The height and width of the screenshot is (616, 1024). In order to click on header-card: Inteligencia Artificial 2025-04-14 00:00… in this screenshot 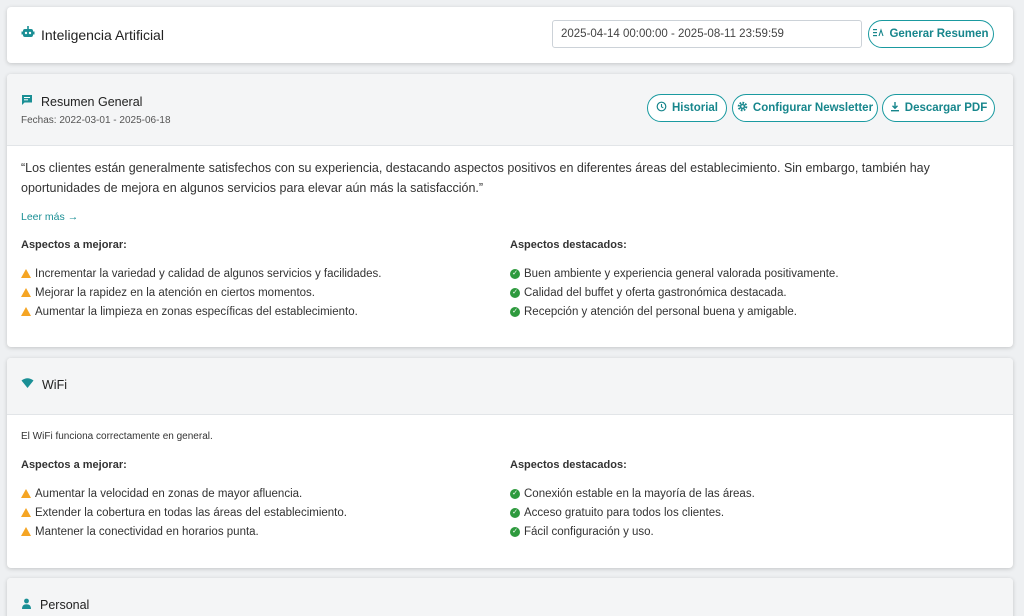, I will do `click(510, 35)`.